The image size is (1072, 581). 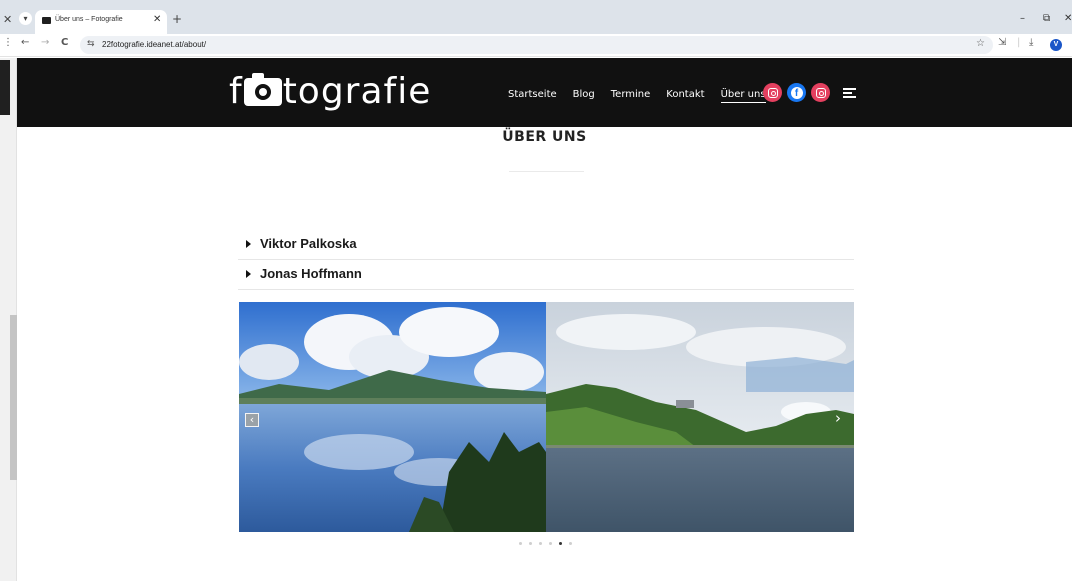 I want to click on address-bar: ⇆ 22fotografie.ideanet.at/about/ ☆, so click(x=536, y=45).